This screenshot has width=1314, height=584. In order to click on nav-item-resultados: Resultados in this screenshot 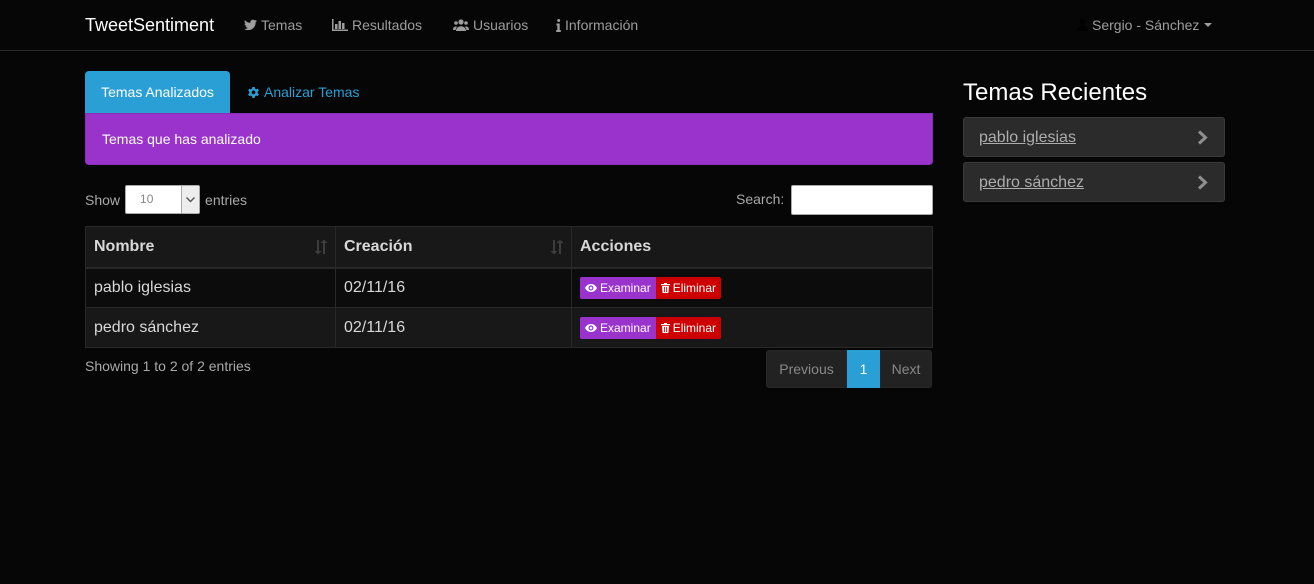, I will do `click(377, 25)`.